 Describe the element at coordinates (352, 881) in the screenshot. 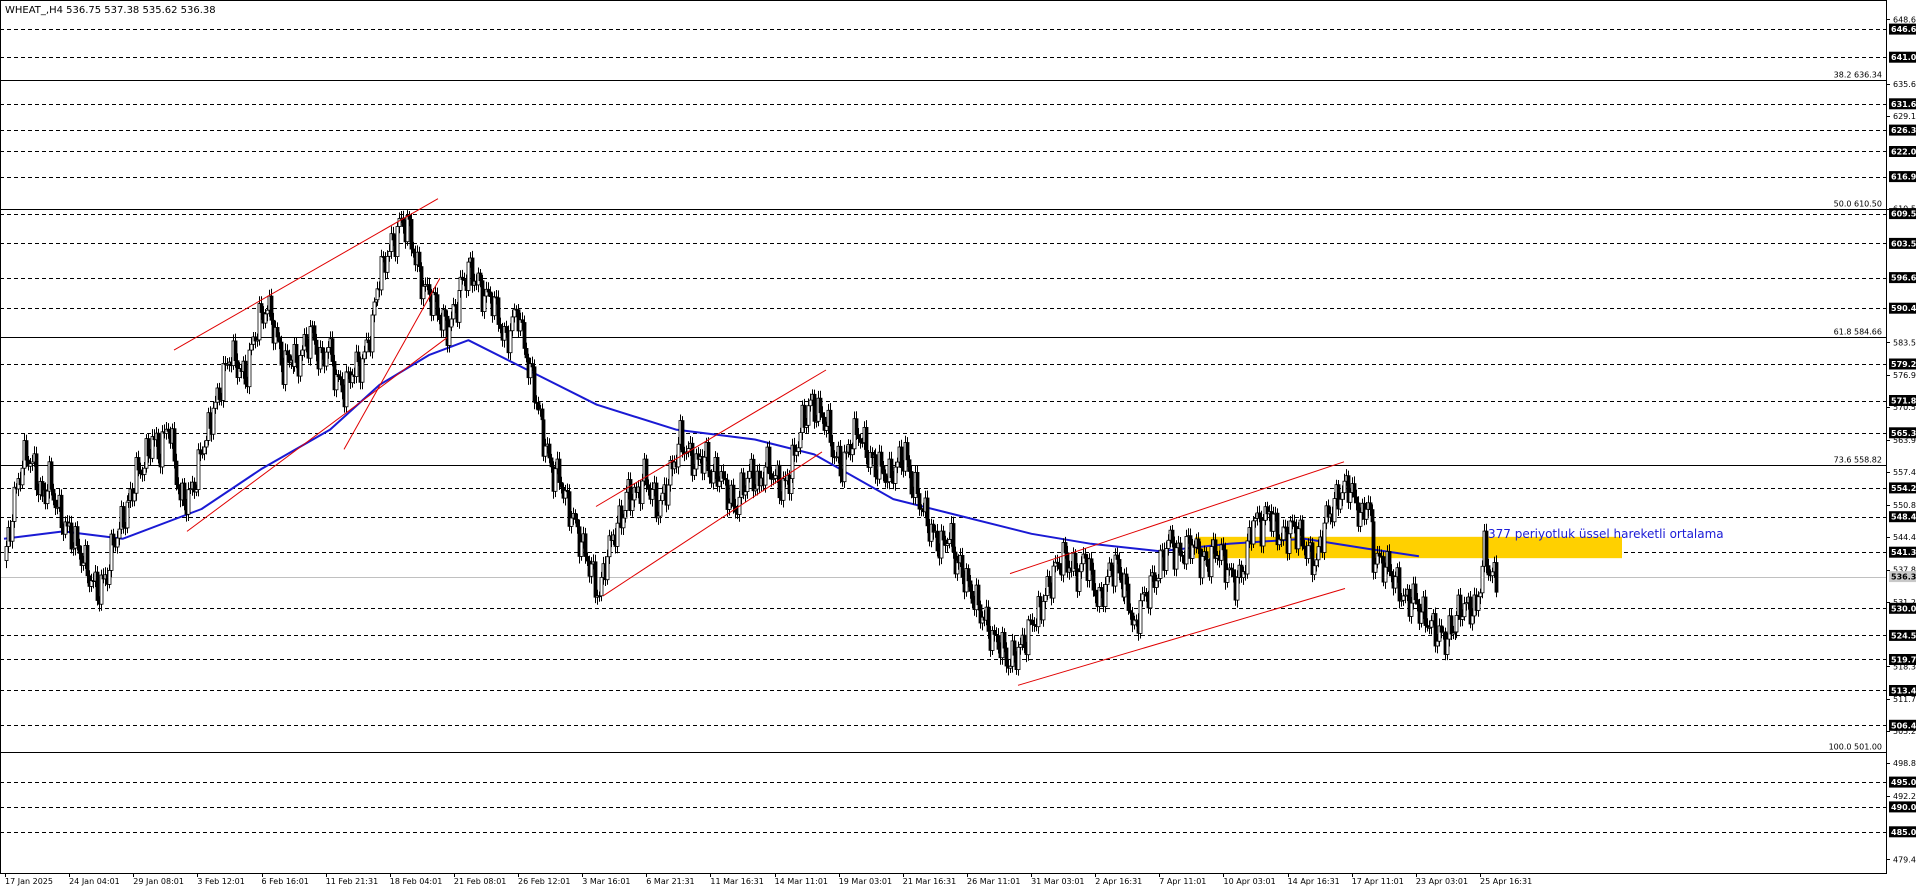

I see `time-axis-label: 11 Feb 21:31` at that location.